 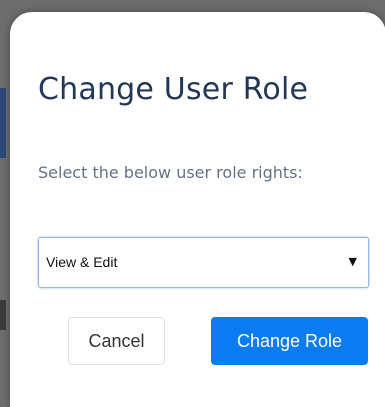 What do you see at coordinates (289, 341) in the screenshot?
I see `change-role-button: Change Role` at bounding box center [289, 341].